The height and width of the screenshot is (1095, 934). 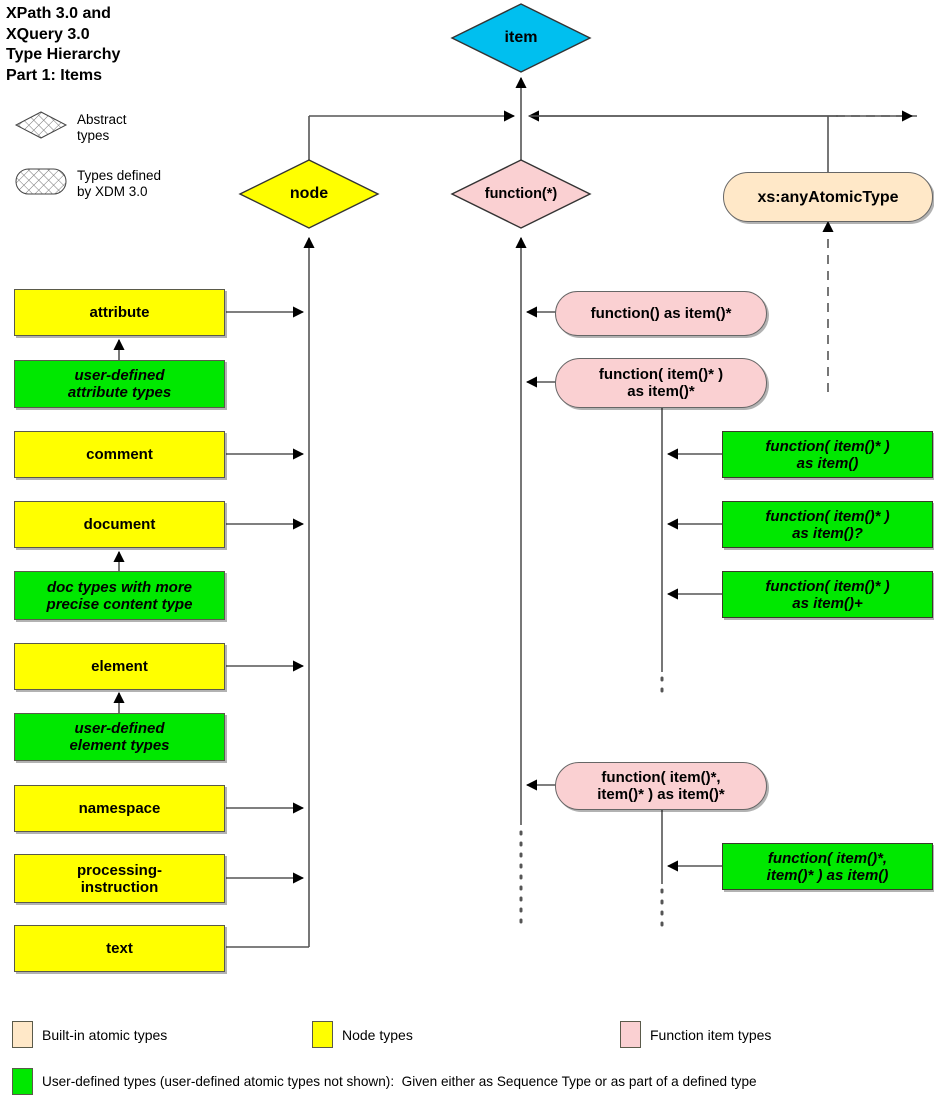 What do you see at coordinates (630, 1034) in the screenshot?
I see `legend-swatch-function-item-types` at bounding box center [630, 1034].